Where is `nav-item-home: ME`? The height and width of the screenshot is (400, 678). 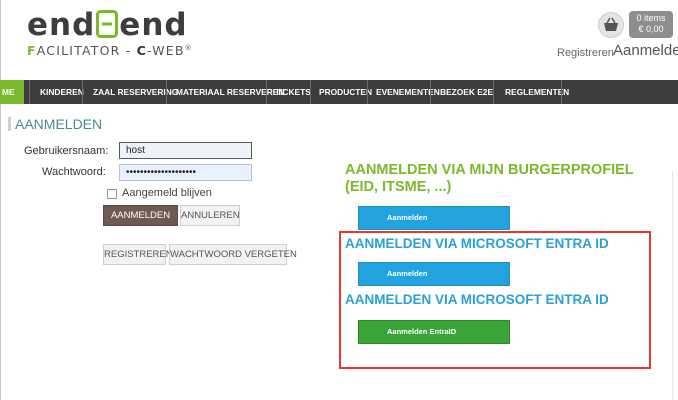
nav-item-home: ME is located at coordinates (12, 92).